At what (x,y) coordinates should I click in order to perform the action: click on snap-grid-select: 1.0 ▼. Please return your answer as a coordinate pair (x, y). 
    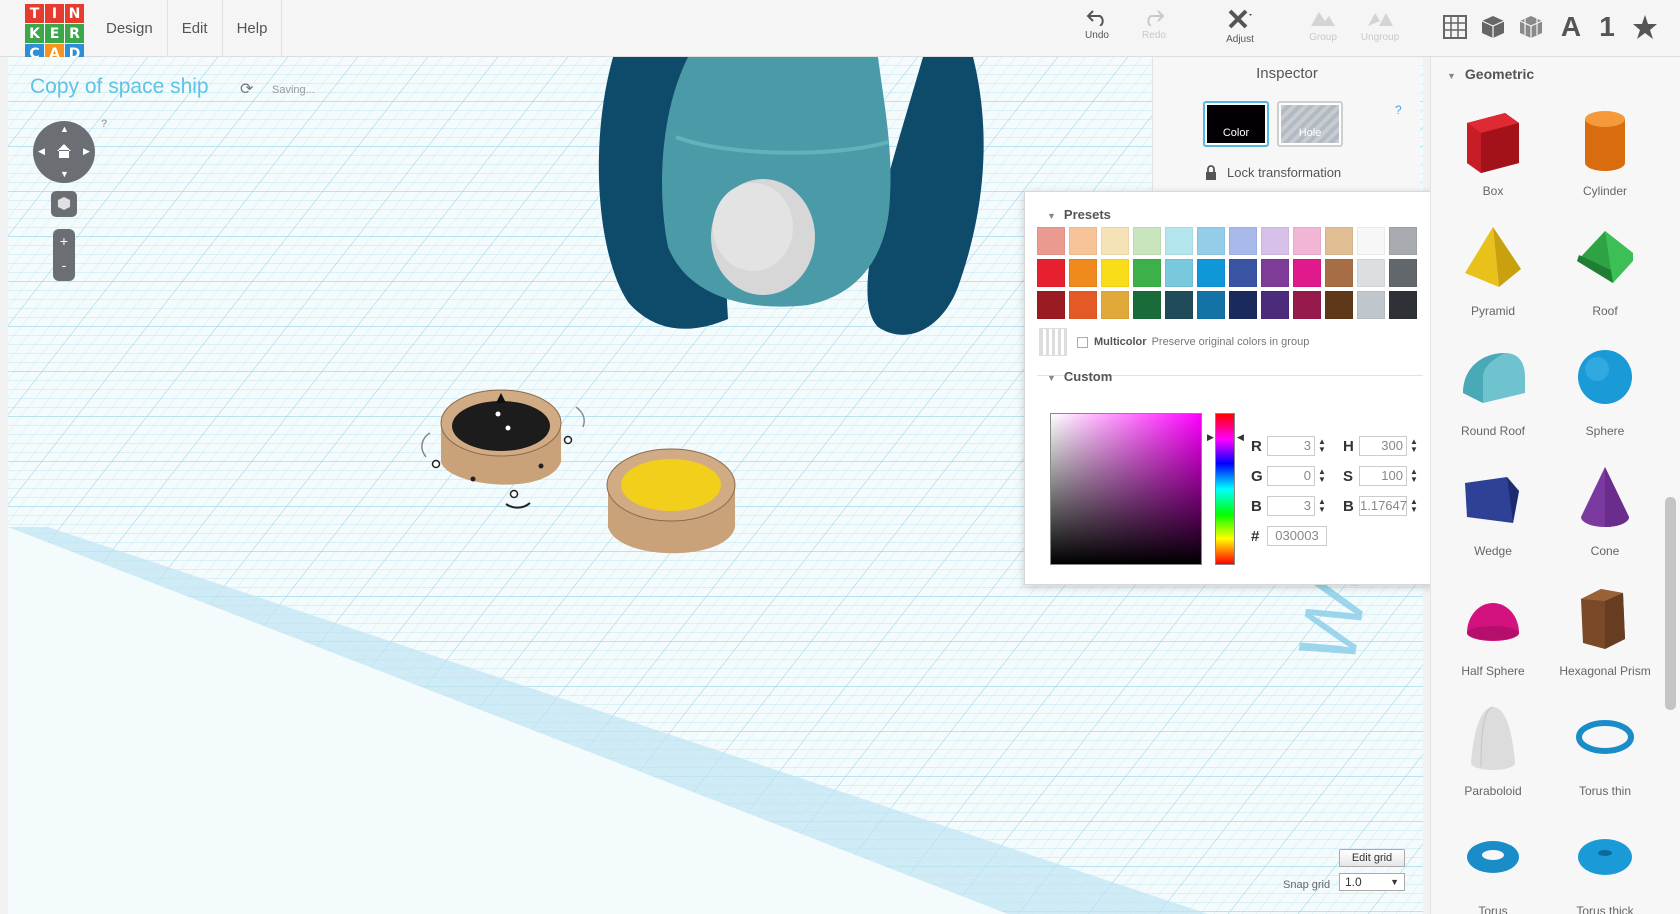
    Looking at the image, I should click on (1372, 882).